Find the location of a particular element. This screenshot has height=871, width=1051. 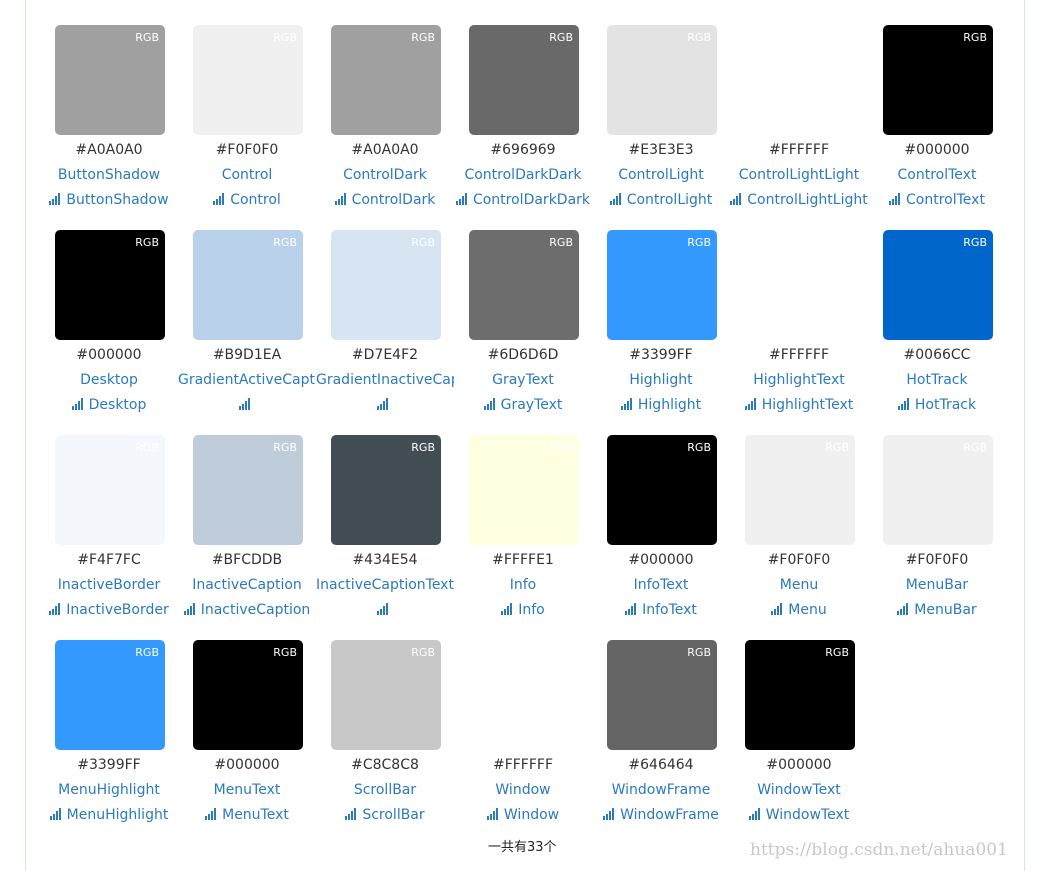

color-link: ControlLight is located at coordinates (661, 200).